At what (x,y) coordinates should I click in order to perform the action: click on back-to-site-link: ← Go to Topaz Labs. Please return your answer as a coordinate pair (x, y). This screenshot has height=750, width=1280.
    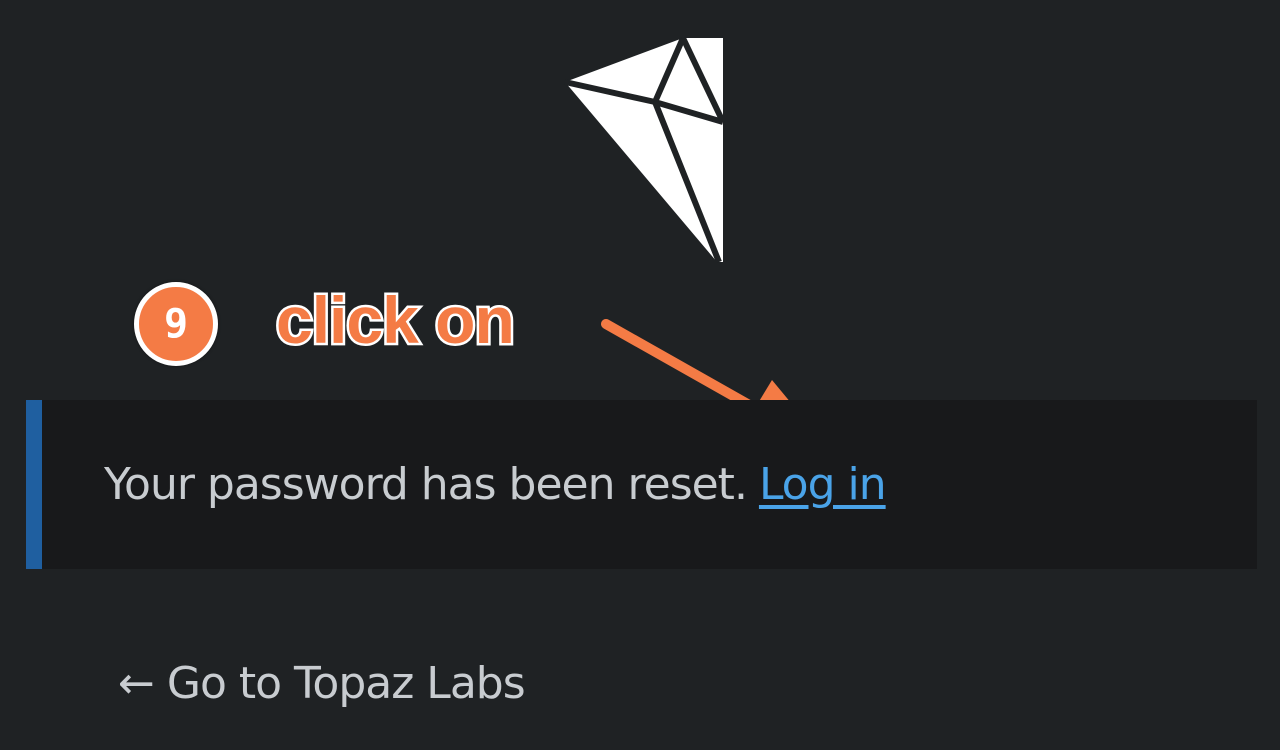
    Looking at the image, I should click on (322, 683).